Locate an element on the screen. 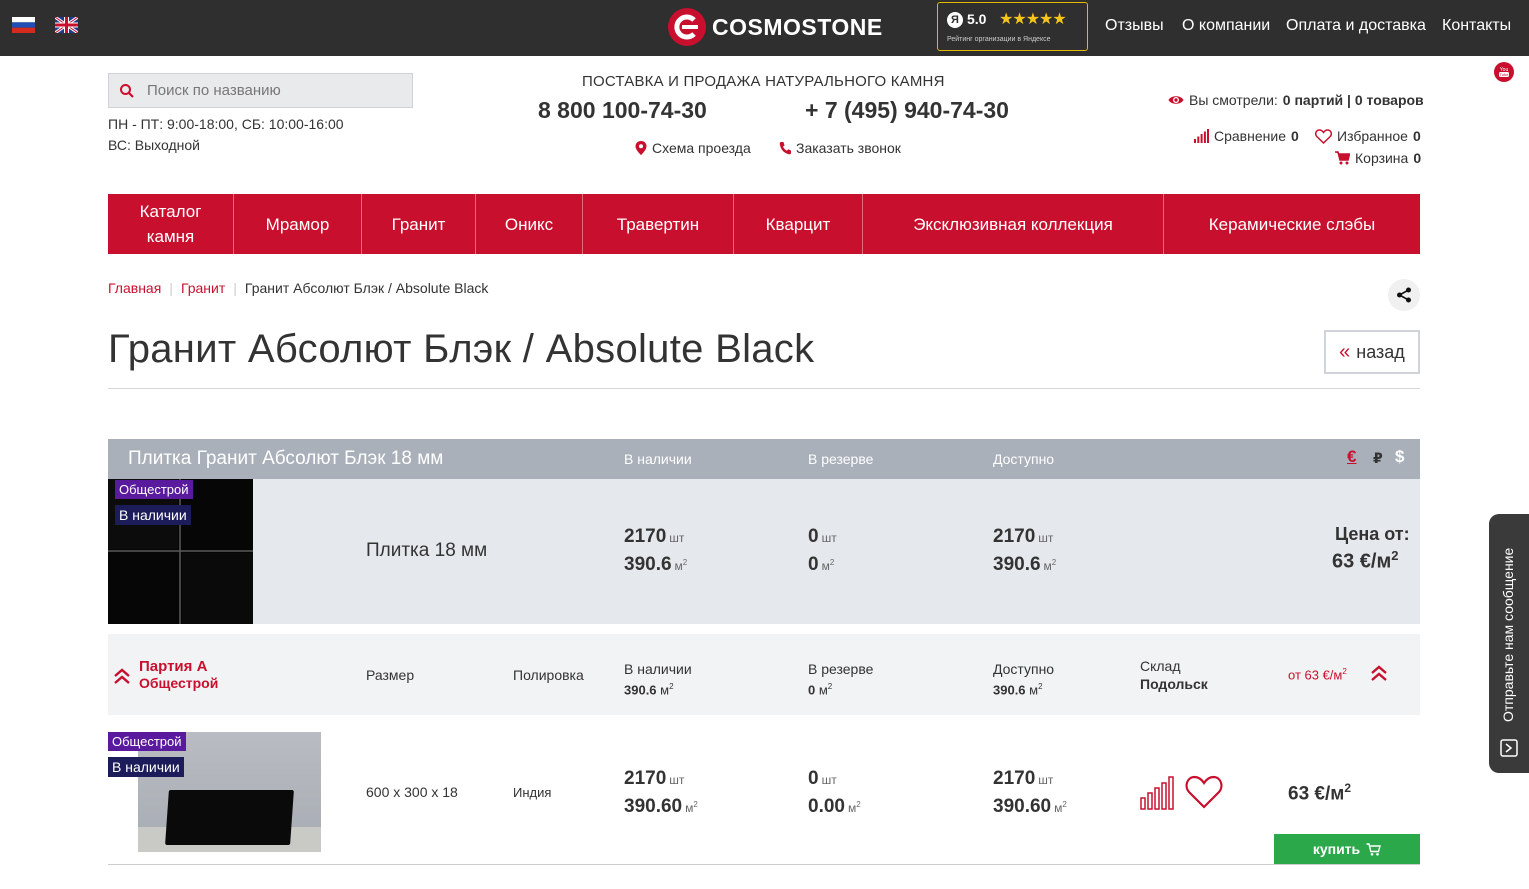 The height and width of the screenshot is (889, 1529). item-in-stock-pcs-value: 2170 is located at coordinates (645, 778).